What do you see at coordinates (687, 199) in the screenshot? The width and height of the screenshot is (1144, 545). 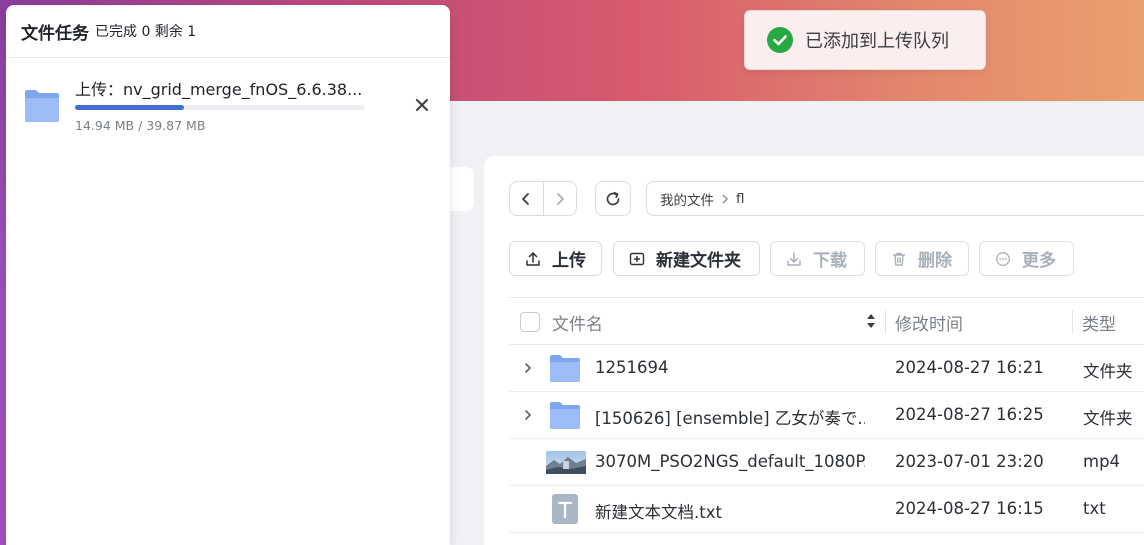 I see `breadcrumb-root: 我的文件` at bounding box center [687, 199].